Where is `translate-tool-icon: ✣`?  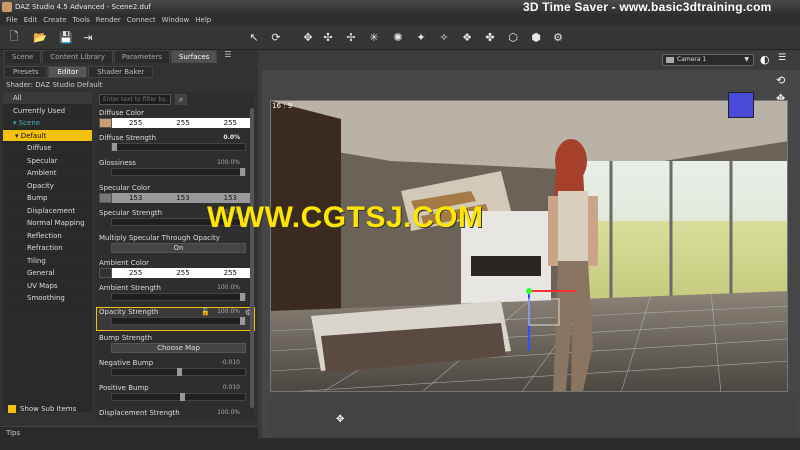 translate-tool-icon: ✣ is located at coordinates (328, 37).